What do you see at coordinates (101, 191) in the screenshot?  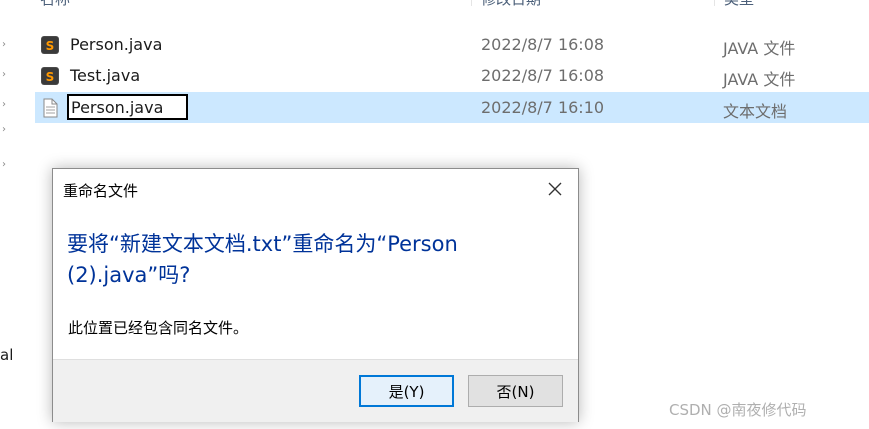 I see `dialog-title: 重命名文件` at bounding box center [101, 191].